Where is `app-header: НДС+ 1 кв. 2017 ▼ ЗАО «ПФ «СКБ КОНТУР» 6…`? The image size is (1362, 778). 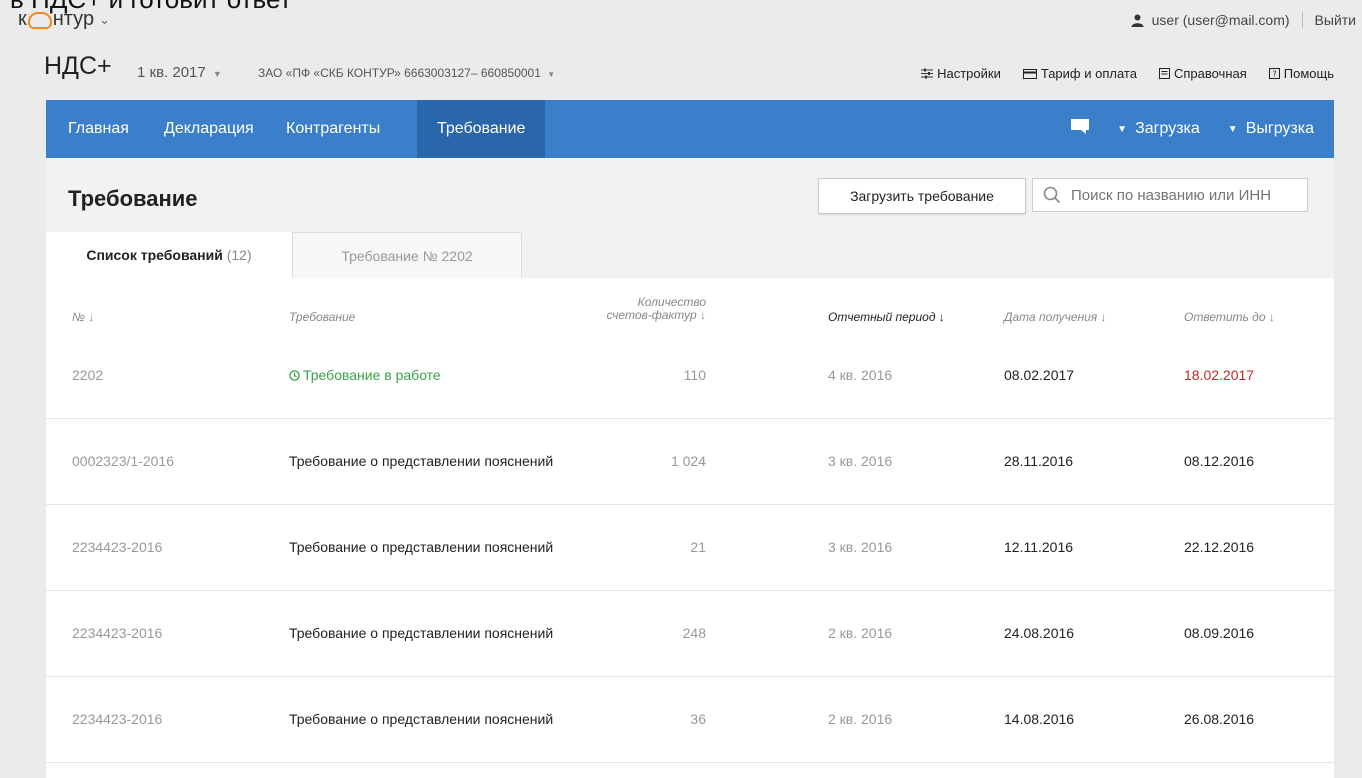 app-header: НДС+ 1 кв. 2017 ▼ ЗАО «ПФ «СКБ КОНТУР» 6… is located at coordinates (689, 73).